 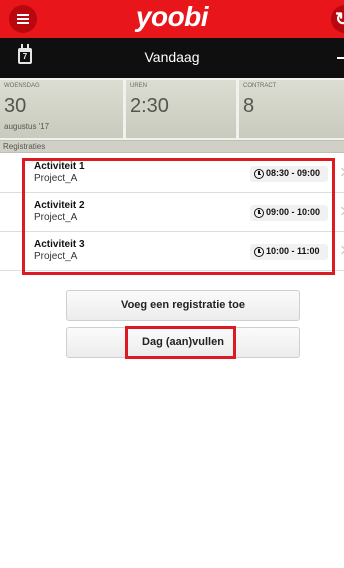 I want to click on add-registration-button: Voeg een registratie toe, so click(x=183, y=305).